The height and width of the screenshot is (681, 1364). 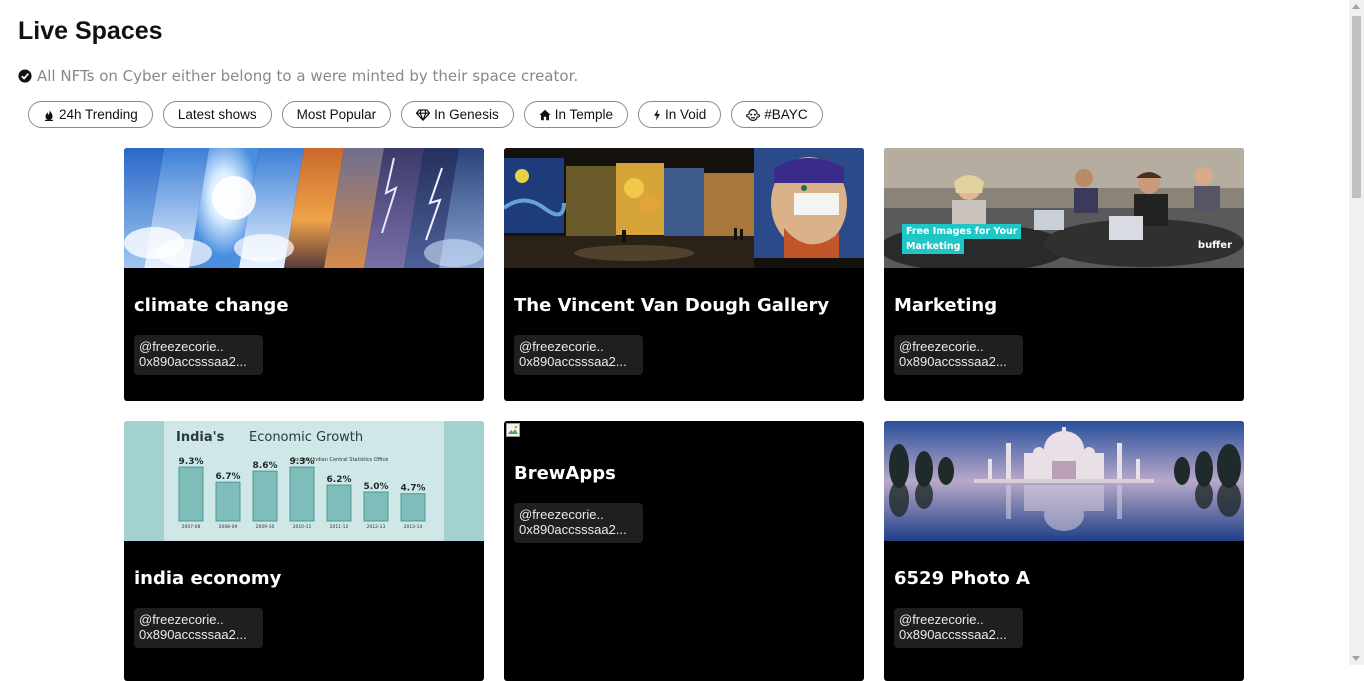 I want to click on space-title: BrewApps, so click(x=565, y=473).